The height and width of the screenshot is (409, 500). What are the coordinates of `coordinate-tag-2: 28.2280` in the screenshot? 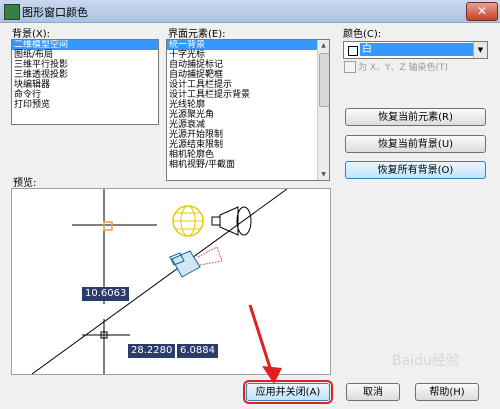 It's located at (152, 351).